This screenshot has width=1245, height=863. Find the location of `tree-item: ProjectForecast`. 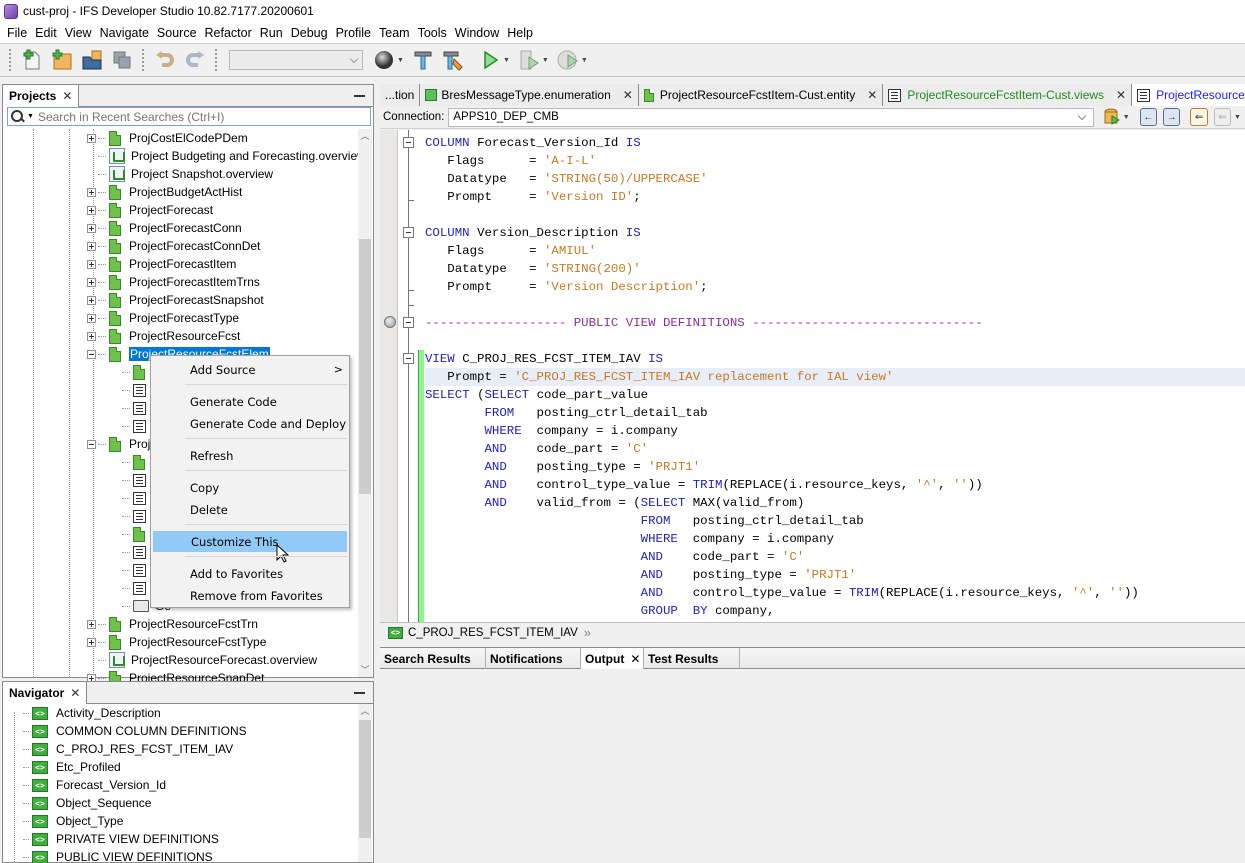

tree-item: ProjectForecast is located at coordinates (150, 210).